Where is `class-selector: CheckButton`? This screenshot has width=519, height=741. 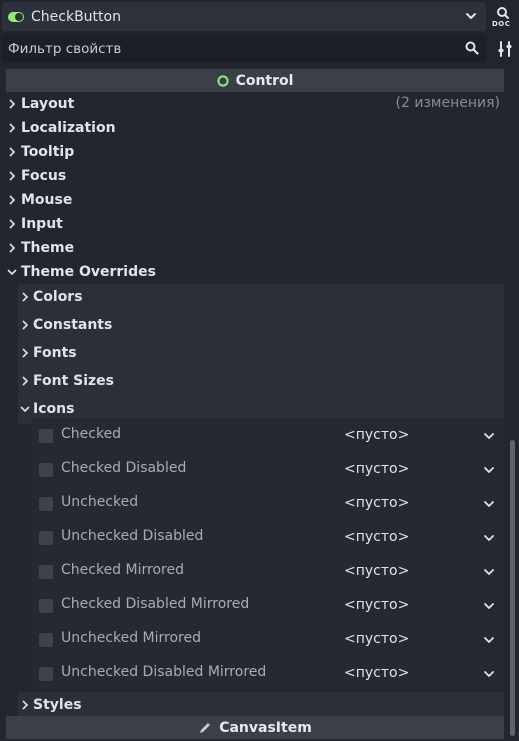 class-selector: CheckButton is located at coordinates (244, 16).